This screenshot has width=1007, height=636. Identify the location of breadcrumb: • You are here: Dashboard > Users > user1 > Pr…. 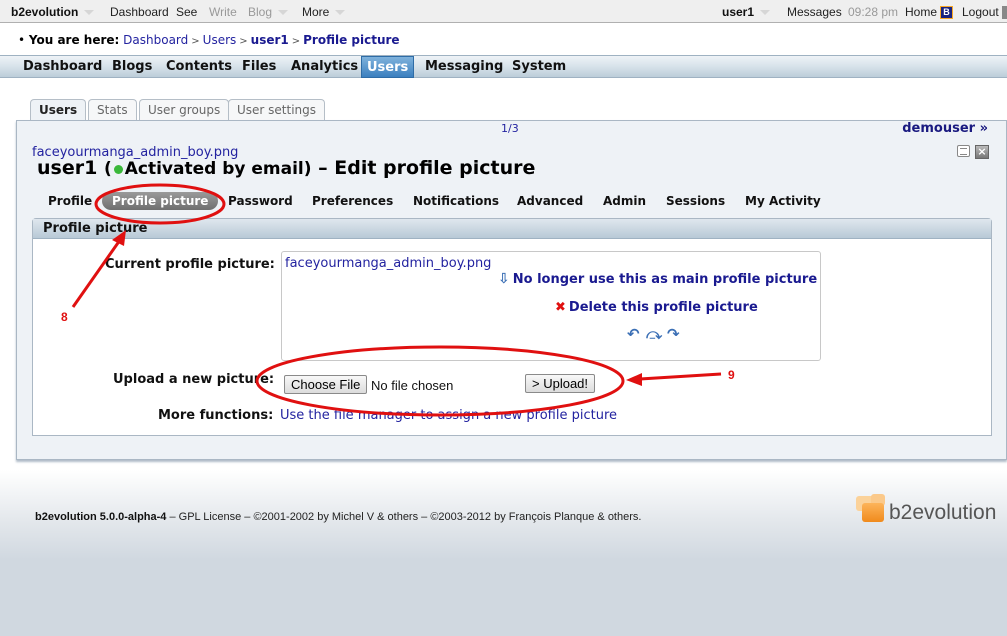
(209, 40).